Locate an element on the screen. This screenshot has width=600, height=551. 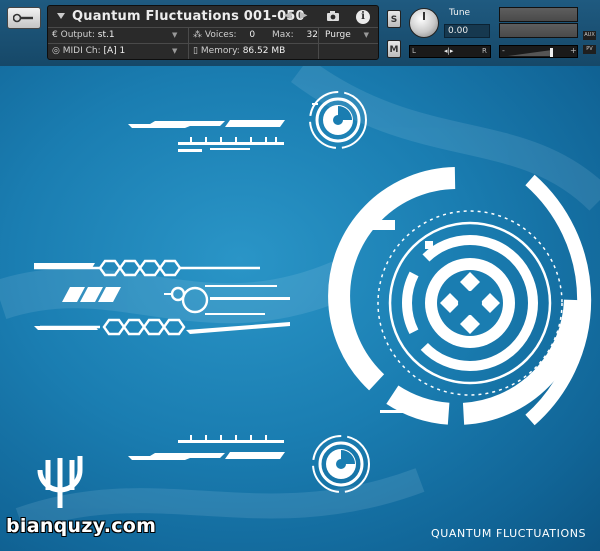
volume-slider: - + is located at coordinates (538, 51).